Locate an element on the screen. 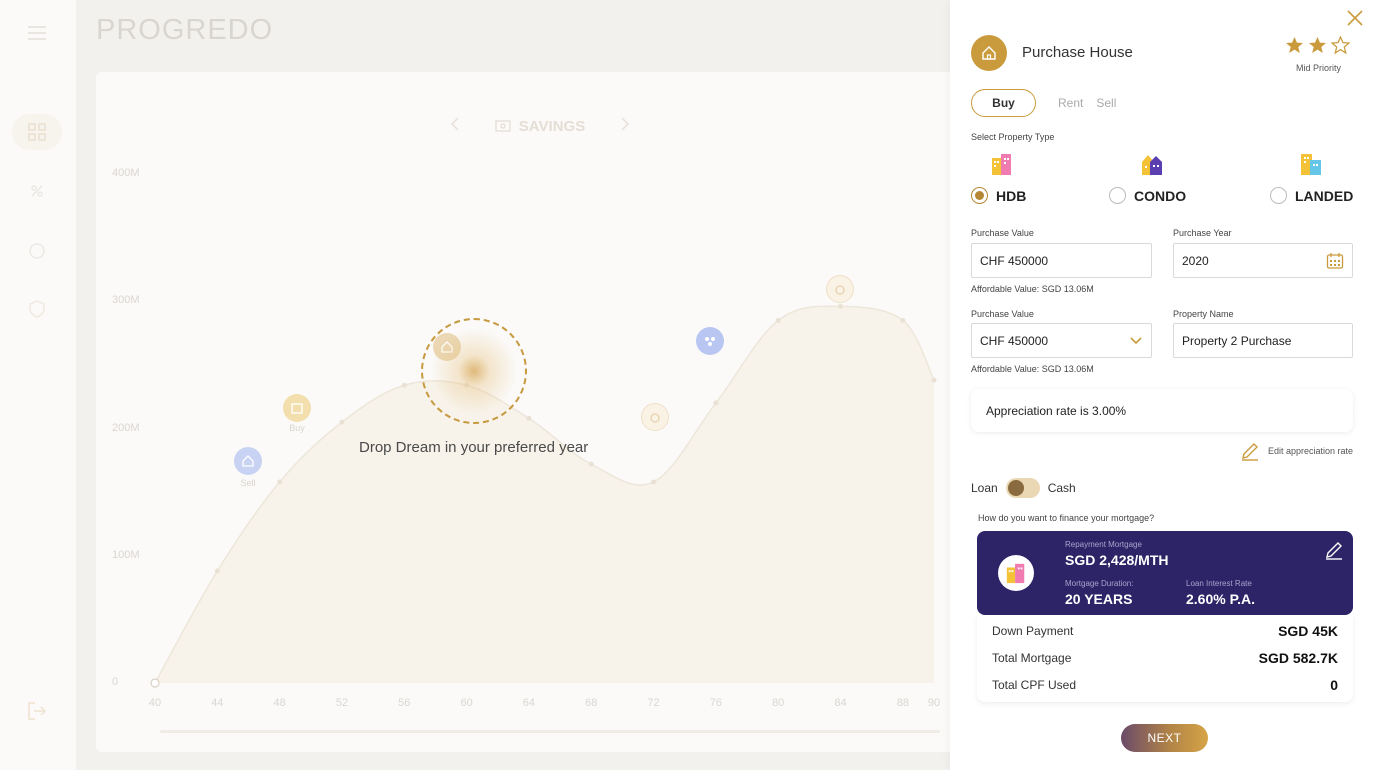 The height and width of the screenshot is (770, 1373). edit-appreciation-rate-button: Edit appreciation rate is located at coordinates (1296, 451).